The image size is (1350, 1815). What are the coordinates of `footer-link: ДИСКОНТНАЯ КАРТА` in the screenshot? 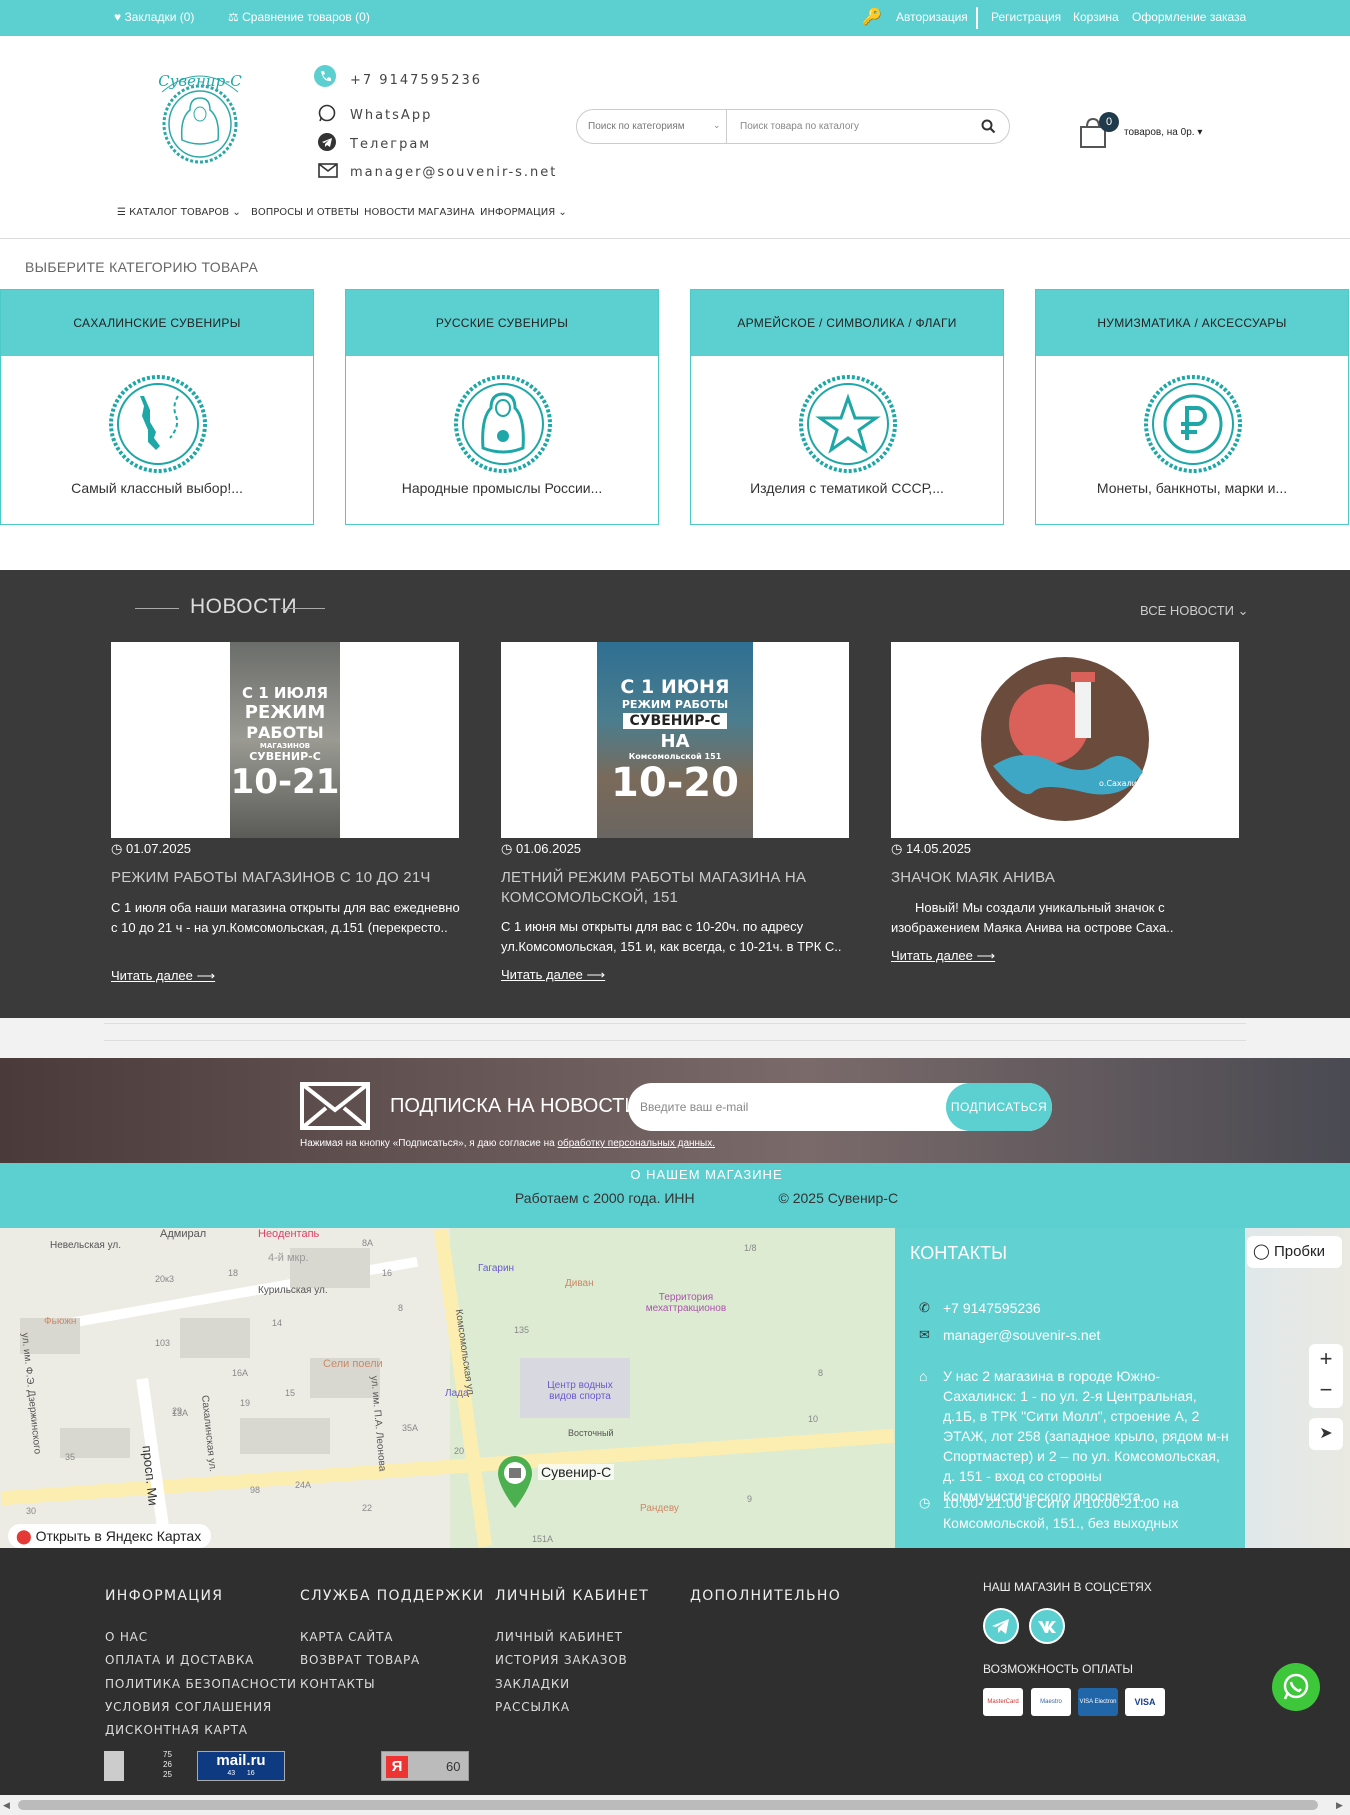 It's located at (176, 1730).